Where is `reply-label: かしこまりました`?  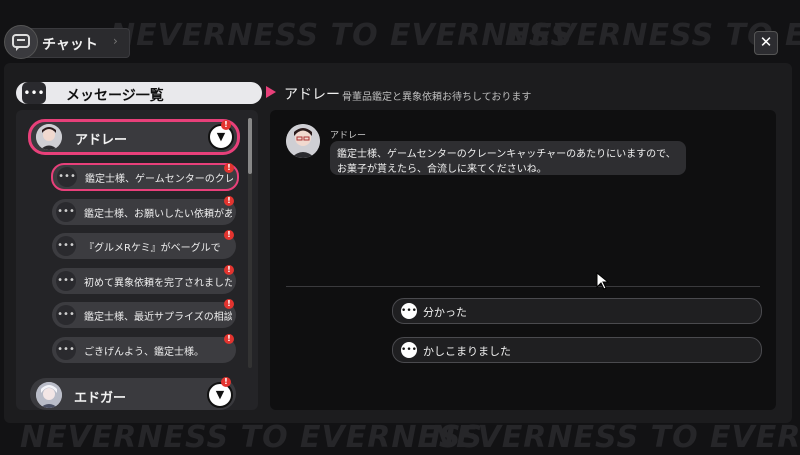
reply-label: かしこまりました is located at coordinates (467, 351).